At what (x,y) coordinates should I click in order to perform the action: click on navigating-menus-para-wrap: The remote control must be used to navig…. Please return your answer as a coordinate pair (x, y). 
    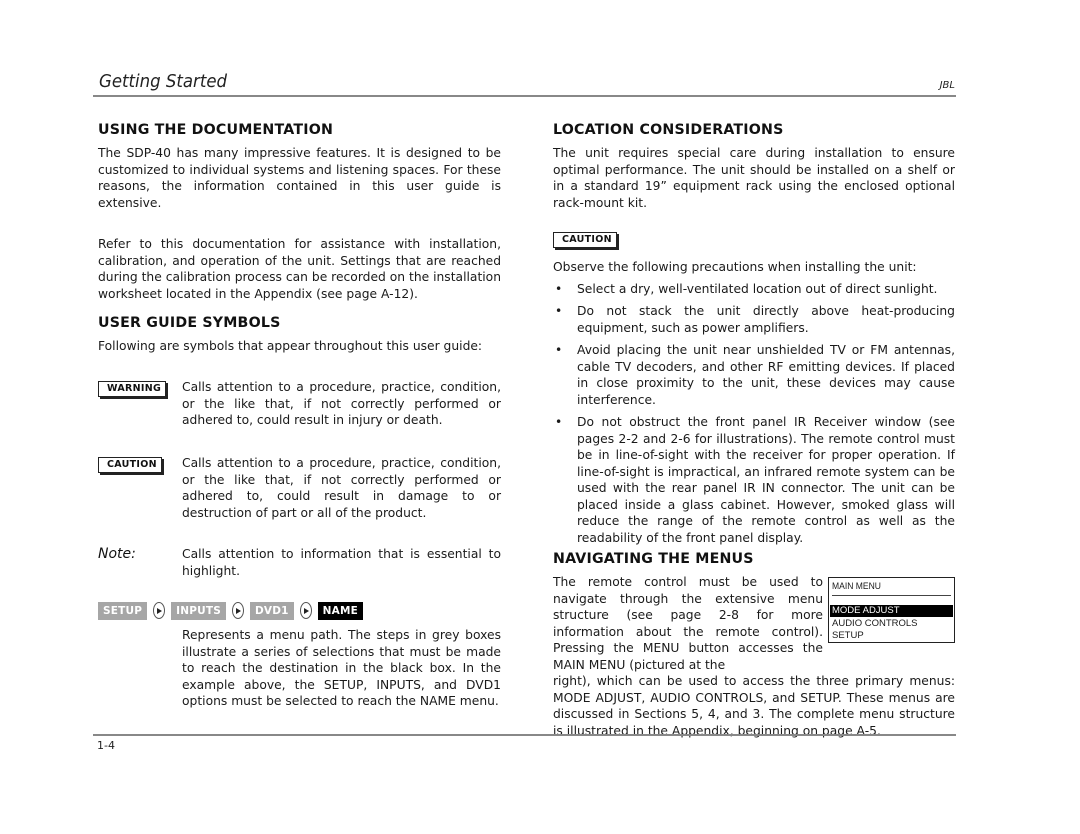
    Looking at the image, I should click on (688, 623).